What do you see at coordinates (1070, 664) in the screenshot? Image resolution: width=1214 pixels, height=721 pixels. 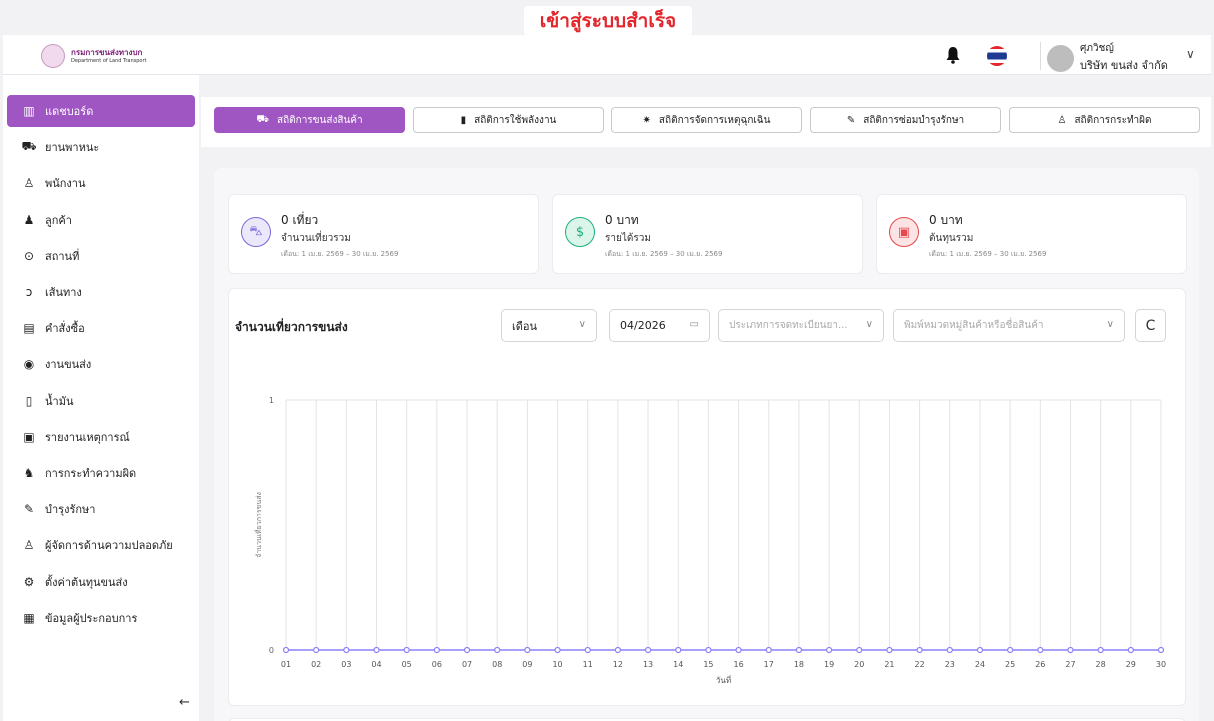 I see `x-tick-label: 27` at bounding box center [1070, 664].